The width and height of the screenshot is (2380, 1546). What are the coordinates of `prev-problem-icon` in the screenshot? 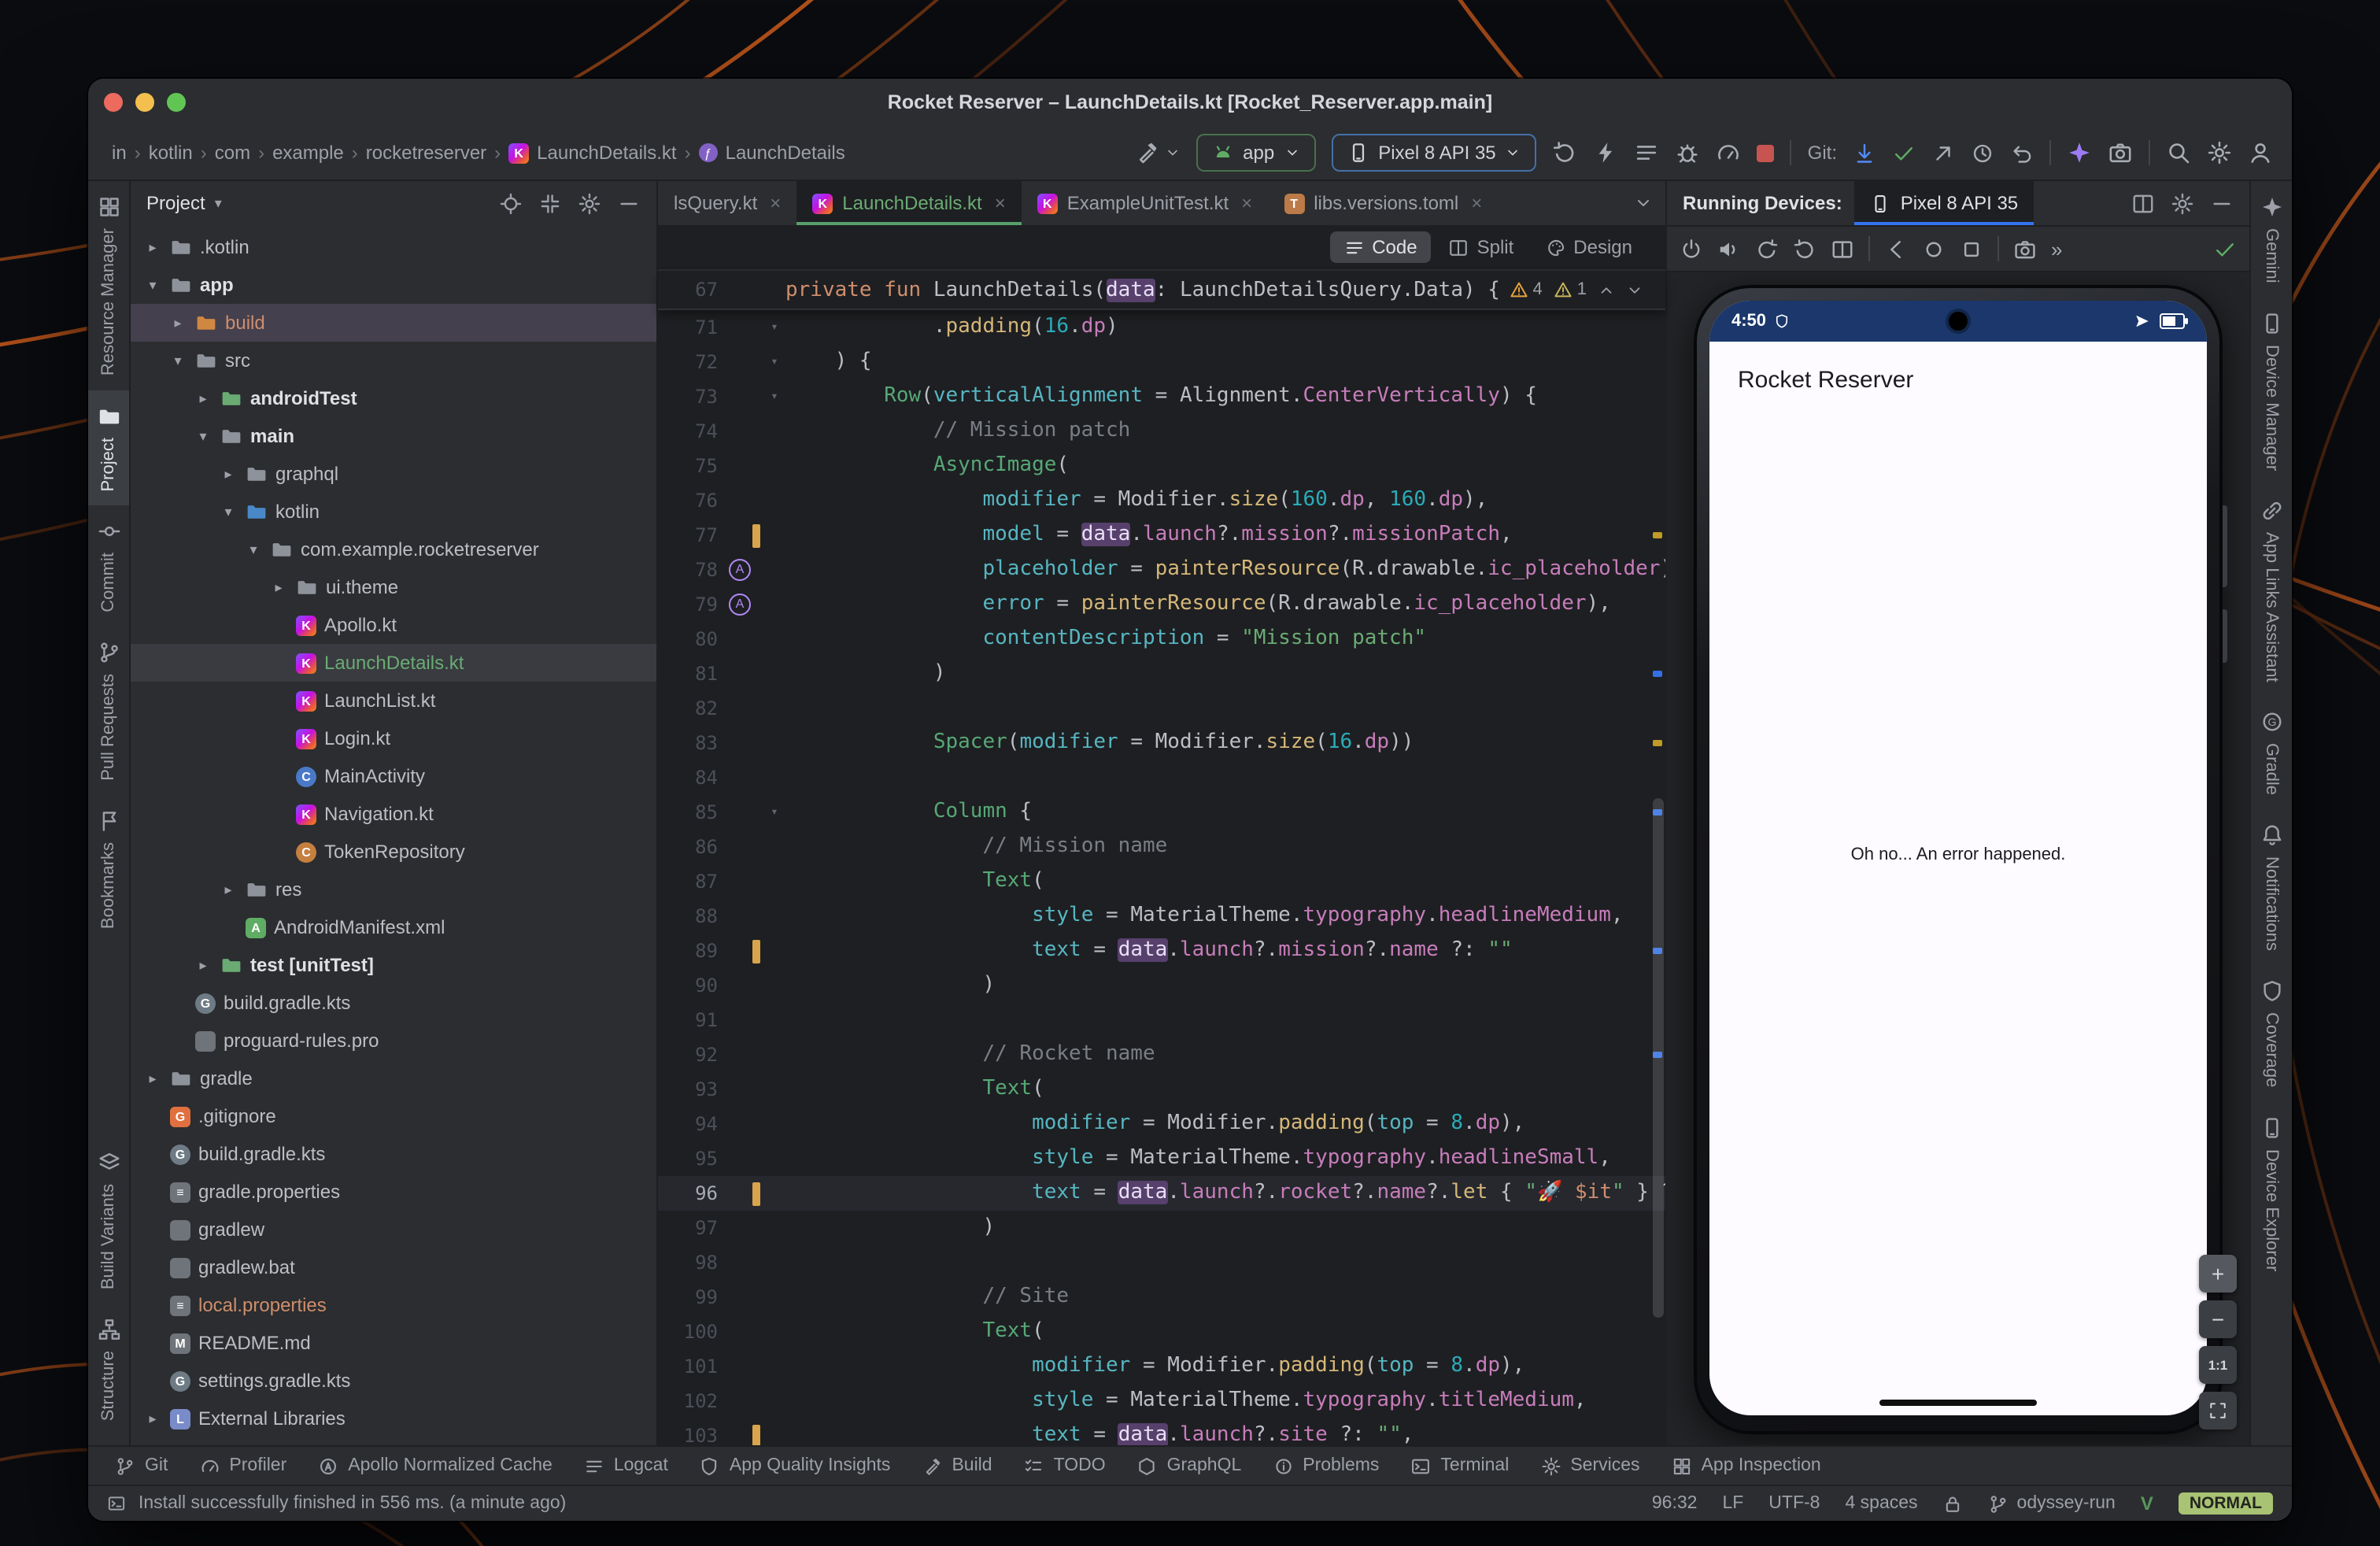 It's located at (1606, 289).